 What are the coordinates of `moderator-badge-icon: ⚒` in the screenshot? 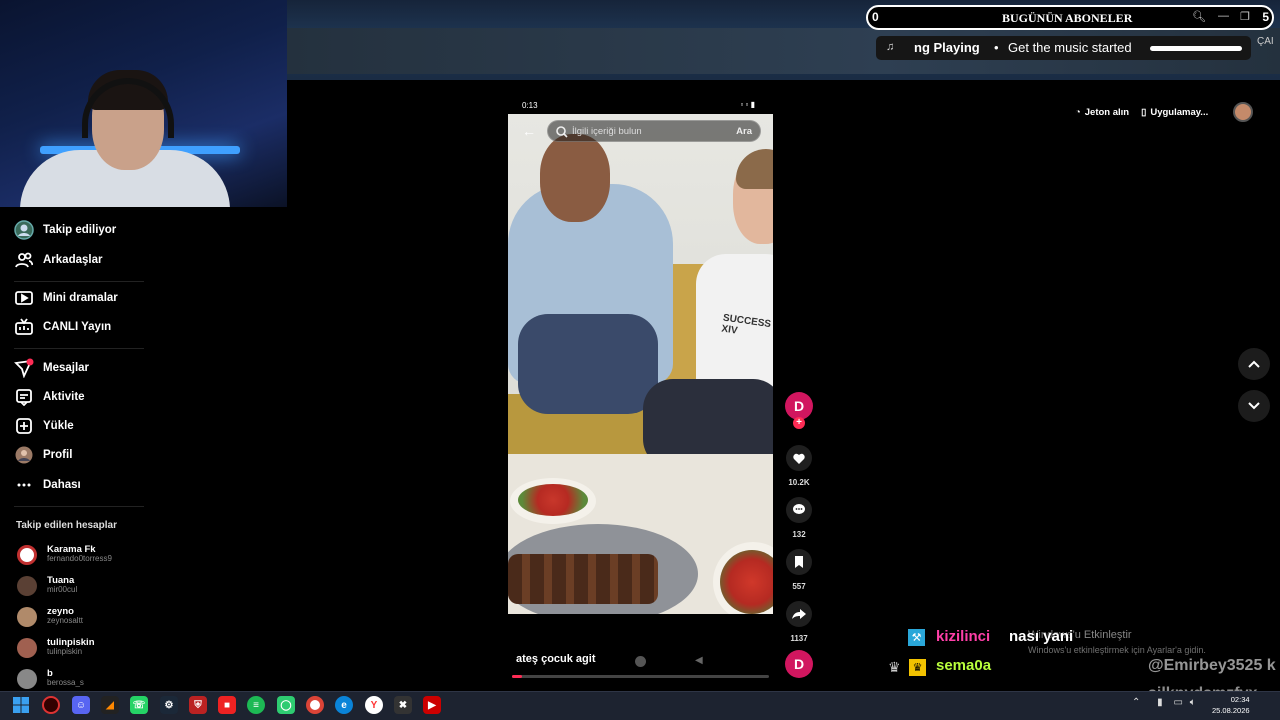 It's located at (916, 637).